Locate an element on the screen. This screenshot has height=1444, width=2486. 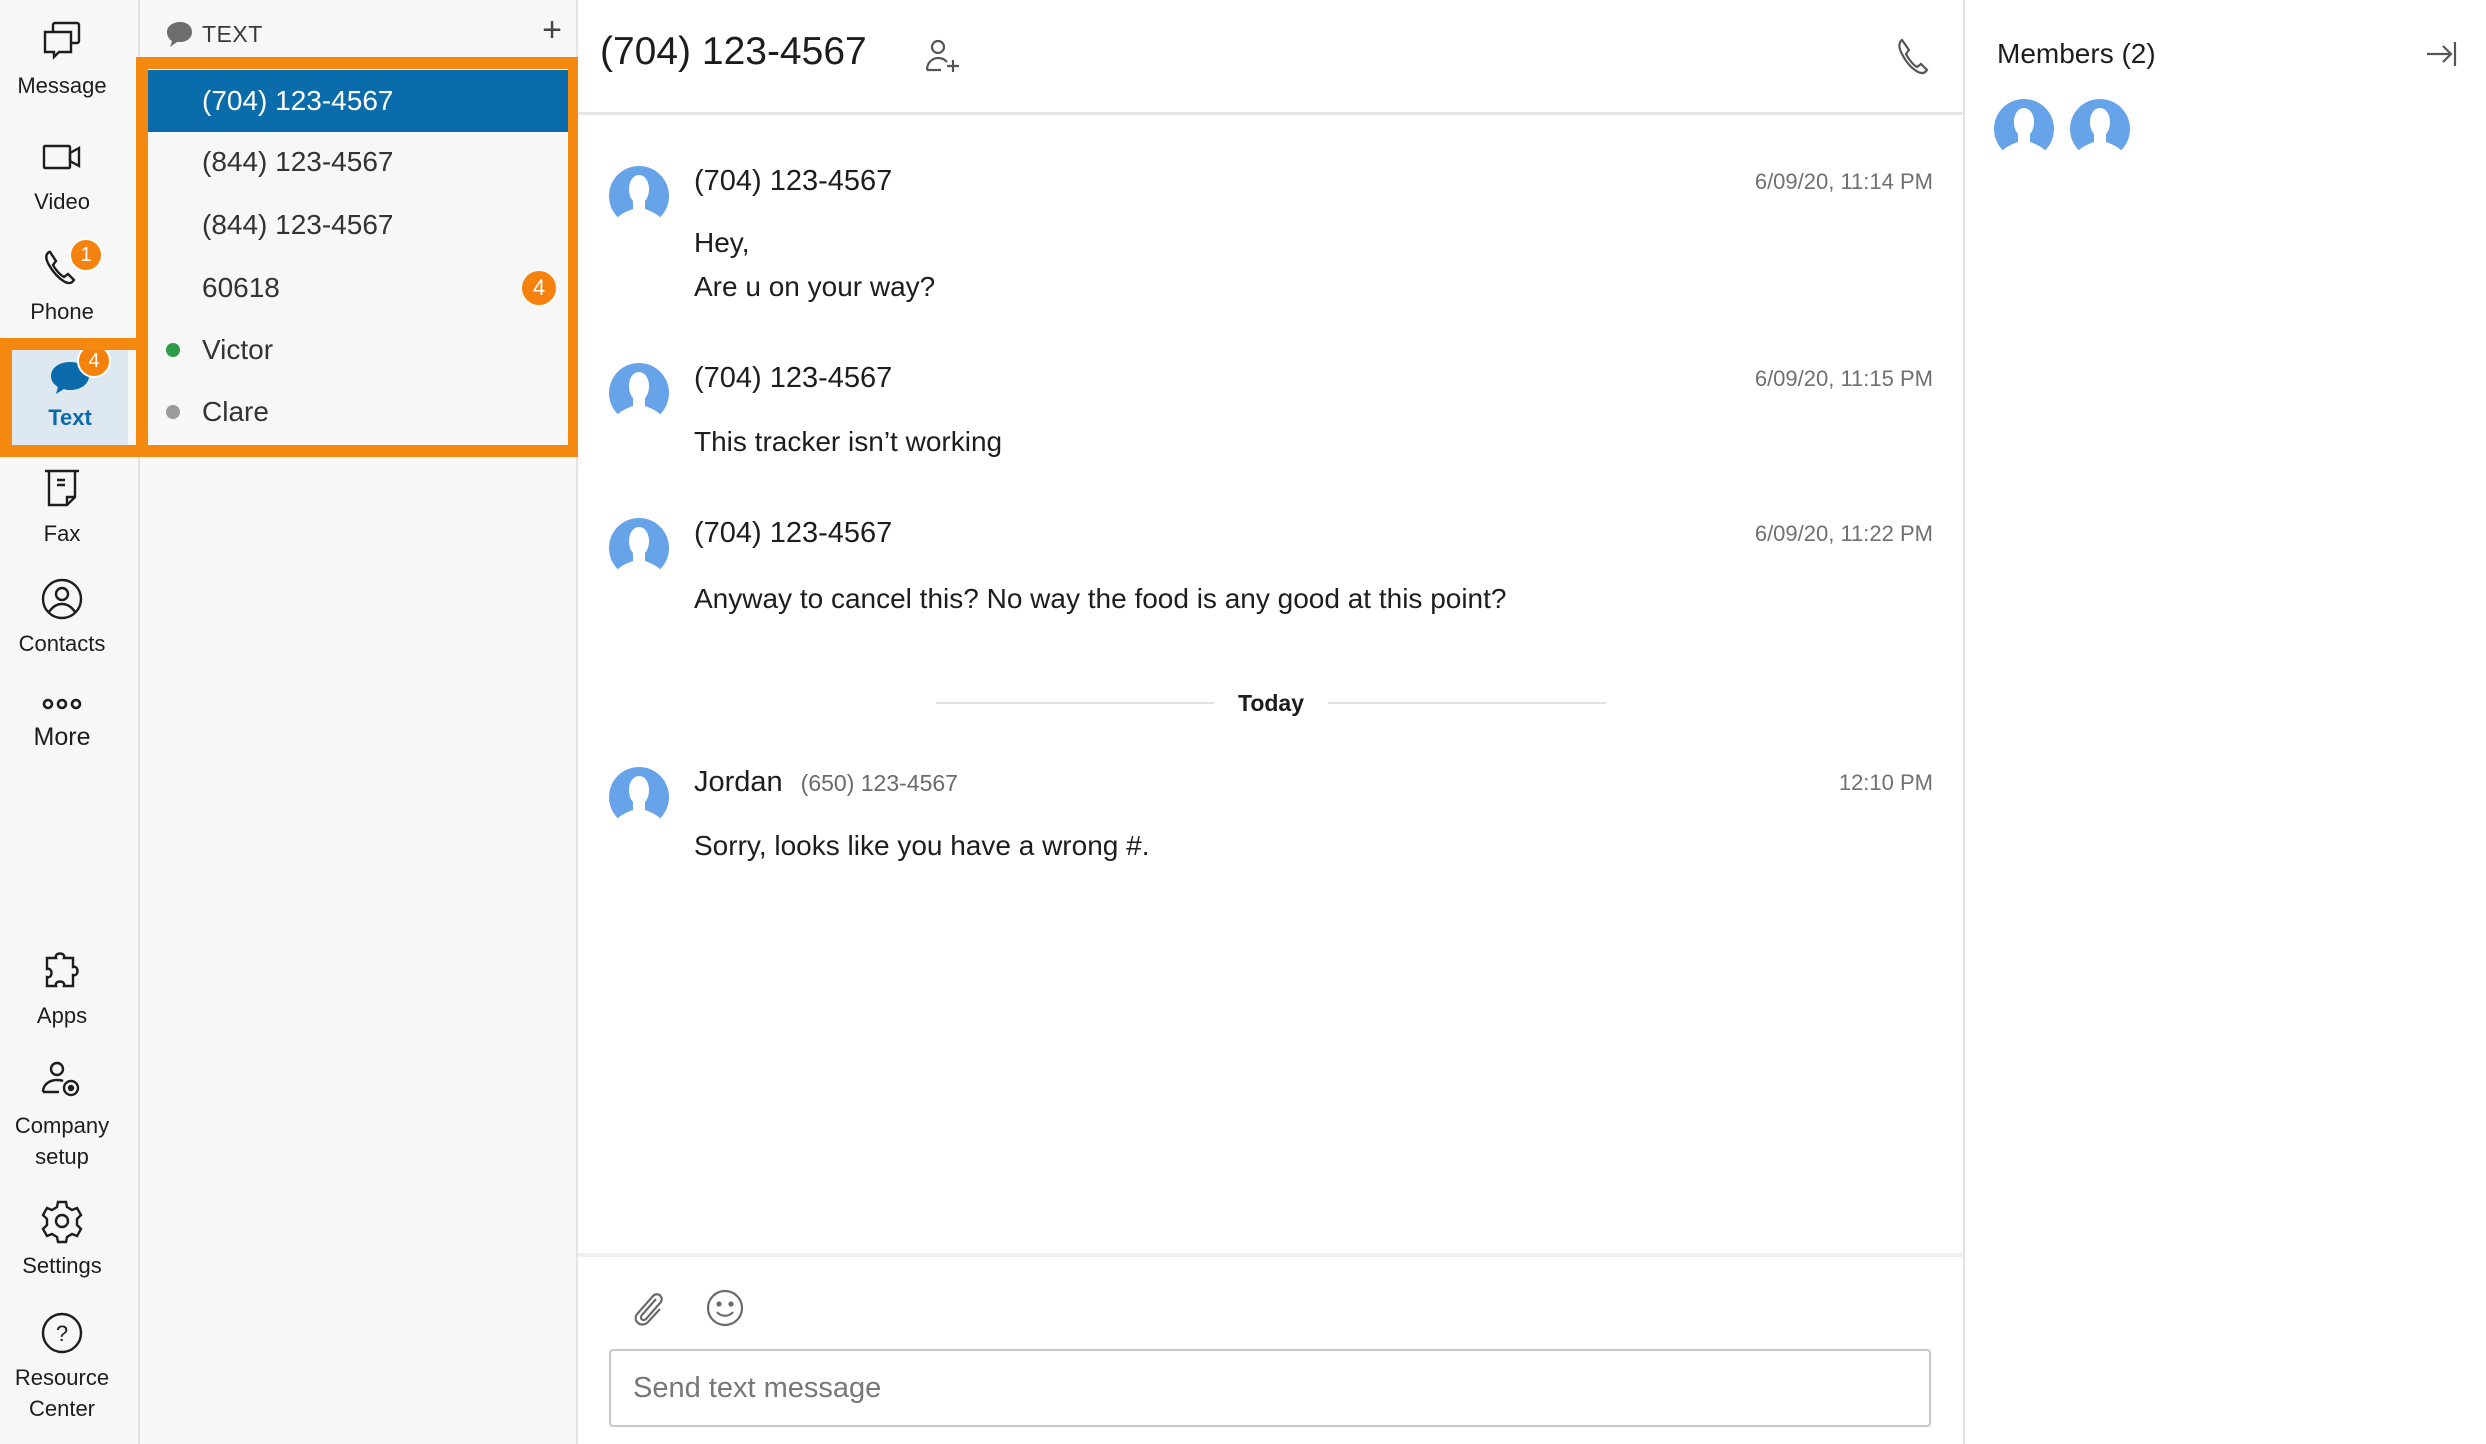
chat-header: (704) 123-4567 is located at coordinates (1270, 57).